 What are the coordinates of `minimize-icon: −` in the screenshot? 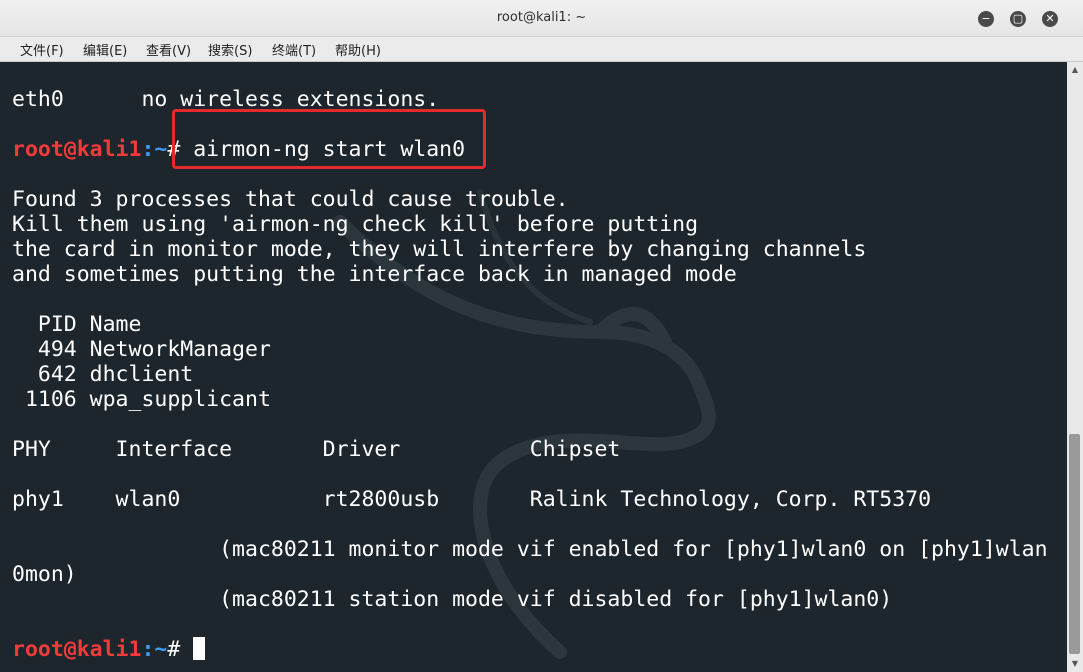 It's located at (986, 19).